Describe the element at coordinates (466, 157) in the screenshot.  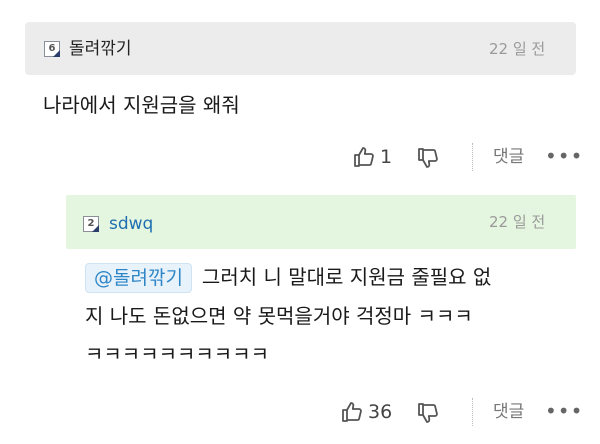
I see `comment-actions: 1 댓글 •••` at that location.